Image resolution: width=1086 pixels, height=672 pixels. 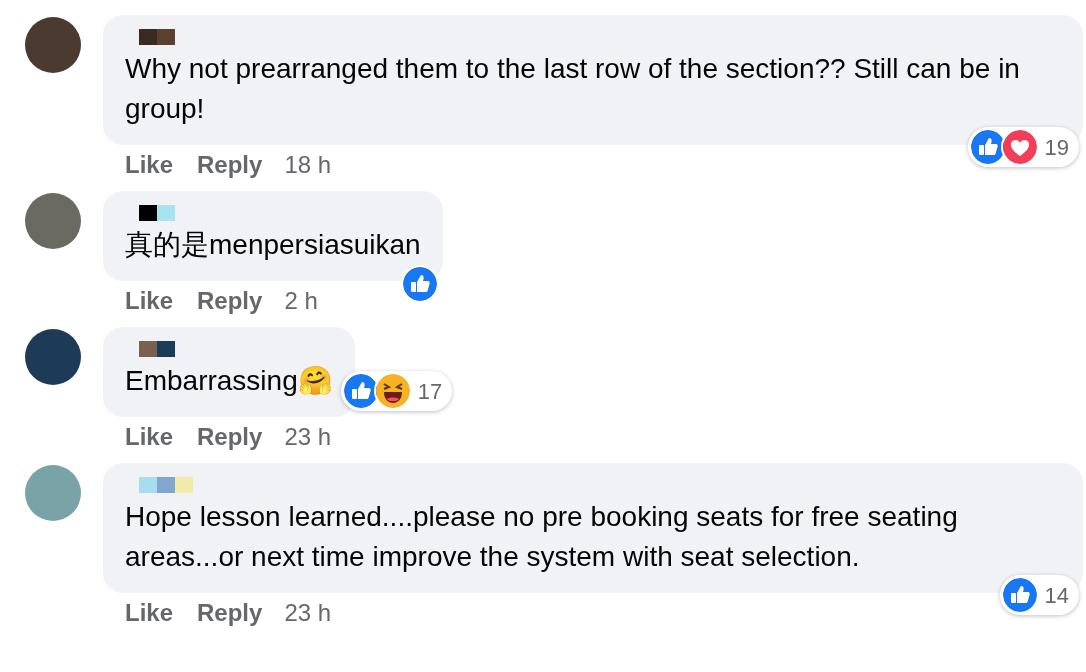 What do you see at coordinates (573, 89) in the screenshot?
I see `comment-text: Why not prearranged them to the last row of the section?? Still can be in group!` at bounding box center [573, 89].